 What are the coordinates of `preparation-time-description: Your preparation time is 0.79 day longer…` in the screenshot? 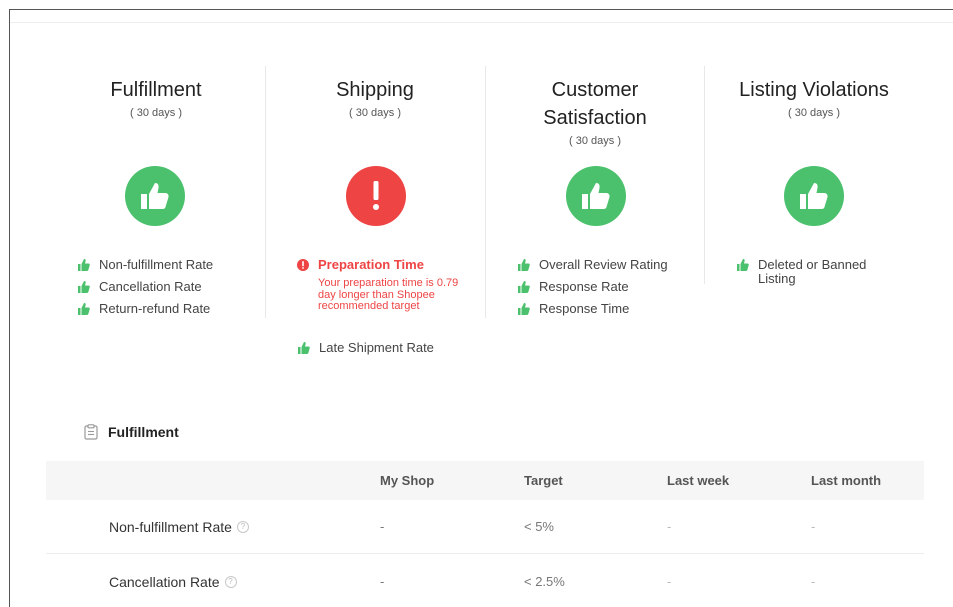 It's located at (388, 294).